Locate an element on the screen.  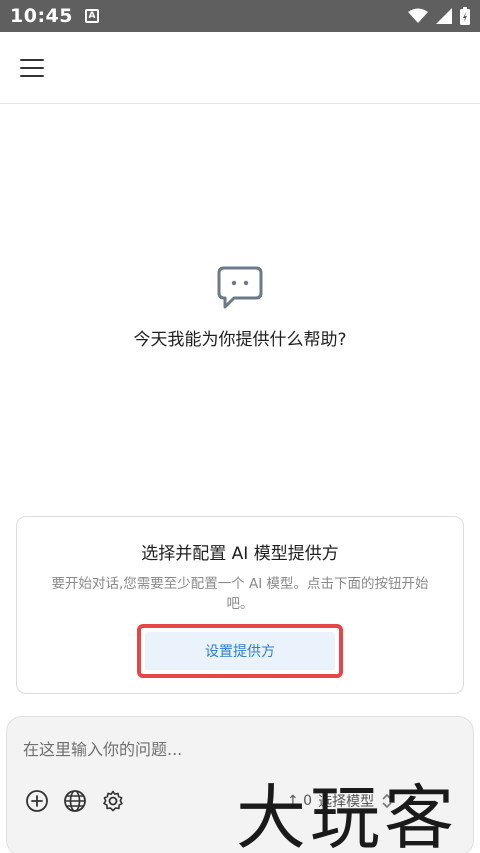
model-select-label: 选择模型 is located at coordinates (346, 802).